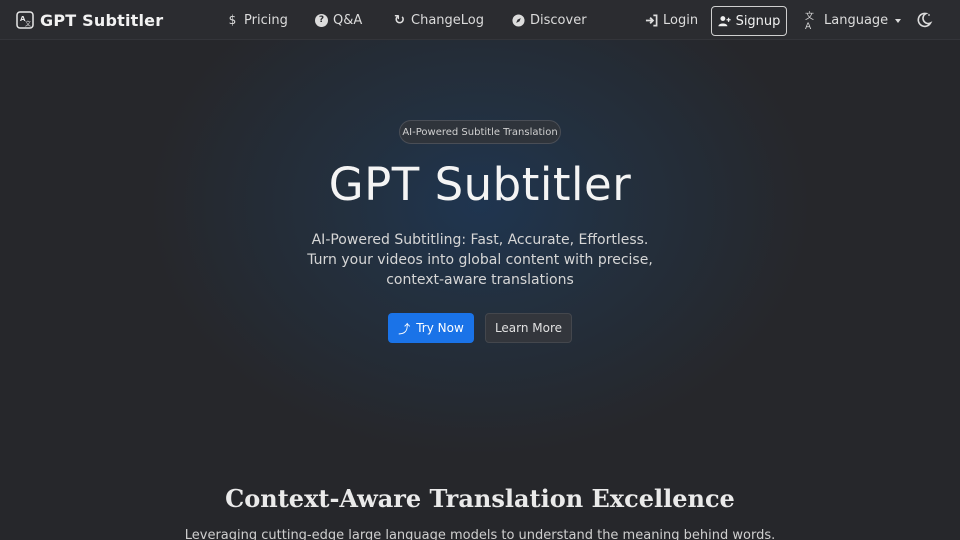  I want to click on share-arrow-icon: ⤴, so click(404, 328).